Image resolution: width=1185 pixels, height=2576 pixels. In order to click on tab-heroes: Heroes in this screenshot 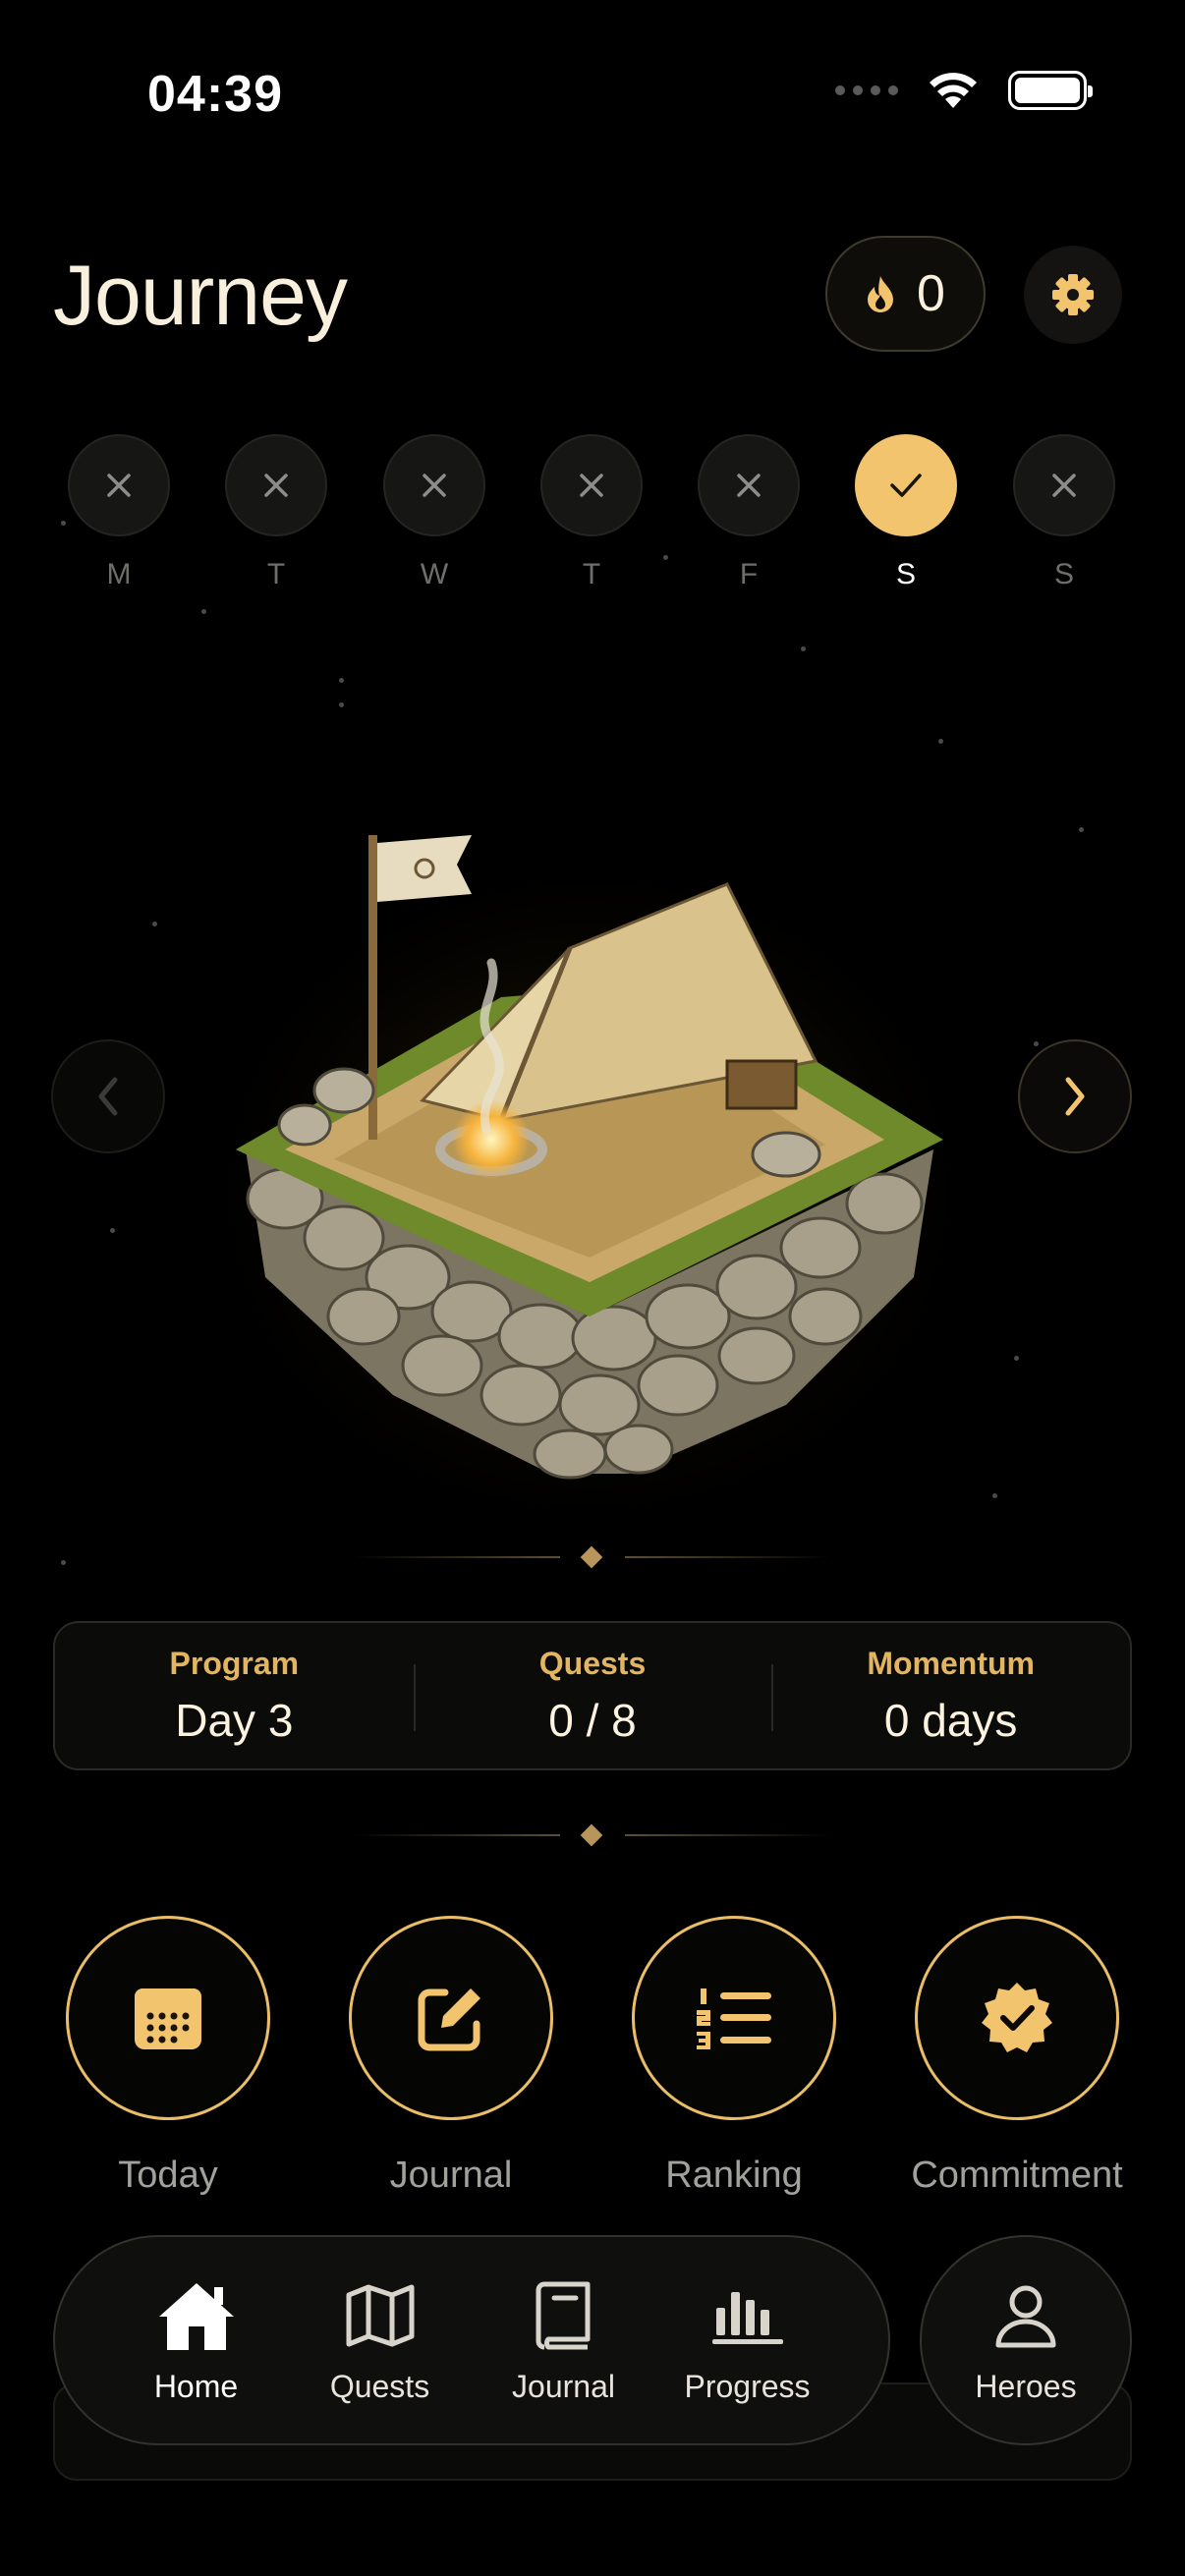, I will do `click(1026, 2340)`.